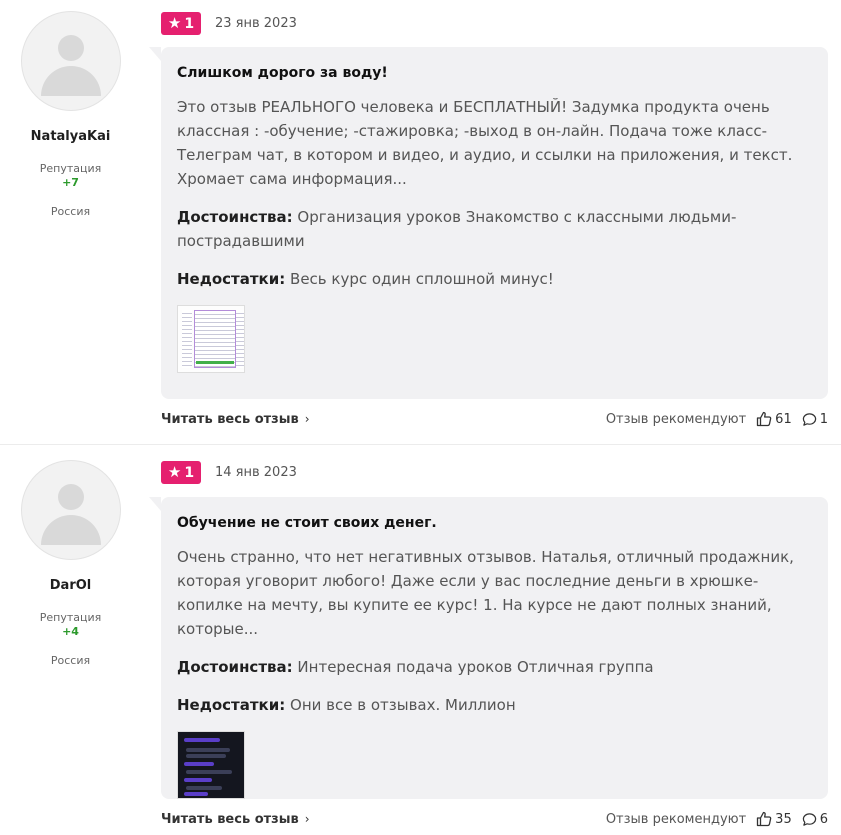 The width and height of the screenshot is (841, 835). I want to click on cons-text: Весь курс один сплошной минус!, so click(422, 279).